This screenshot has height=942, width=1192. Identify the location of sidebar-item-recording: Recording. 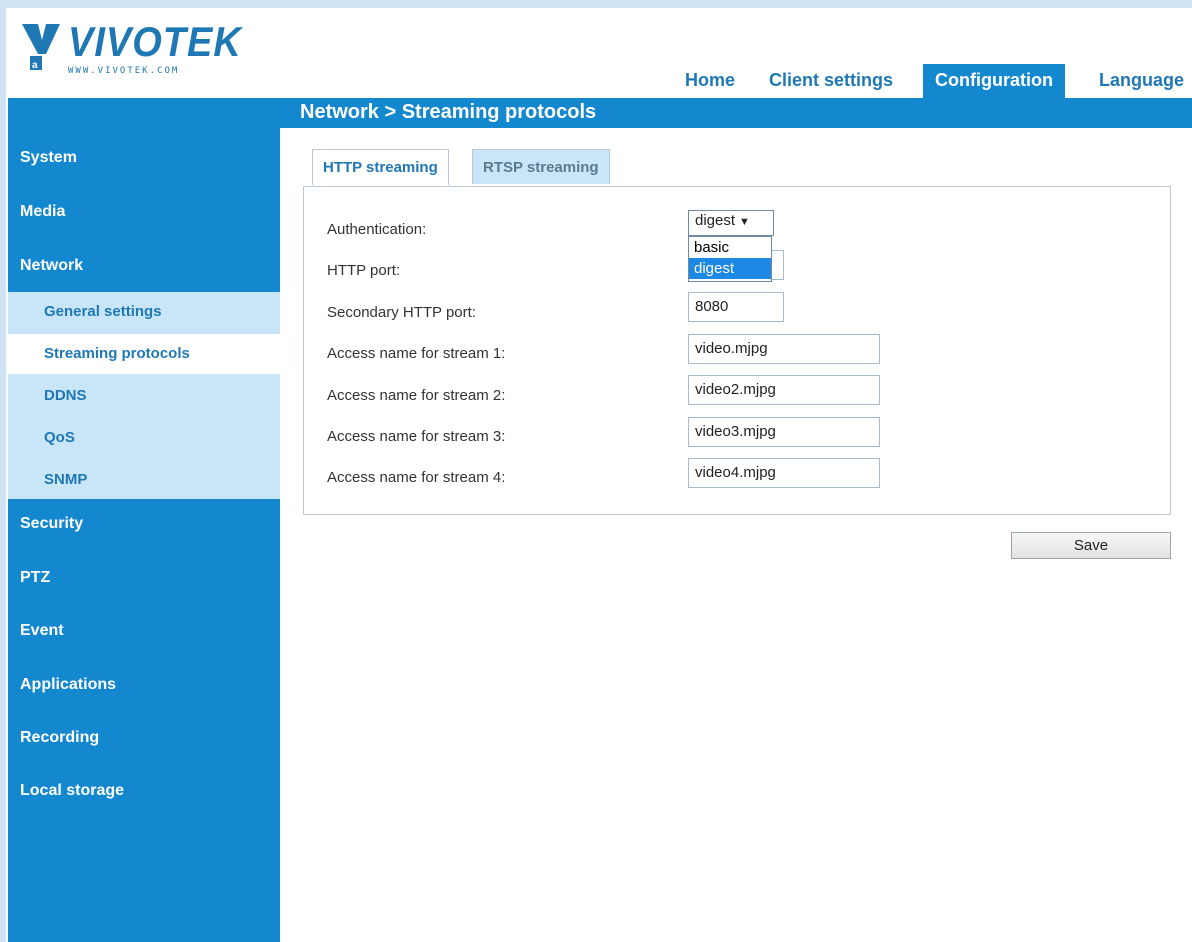
(59, 738).